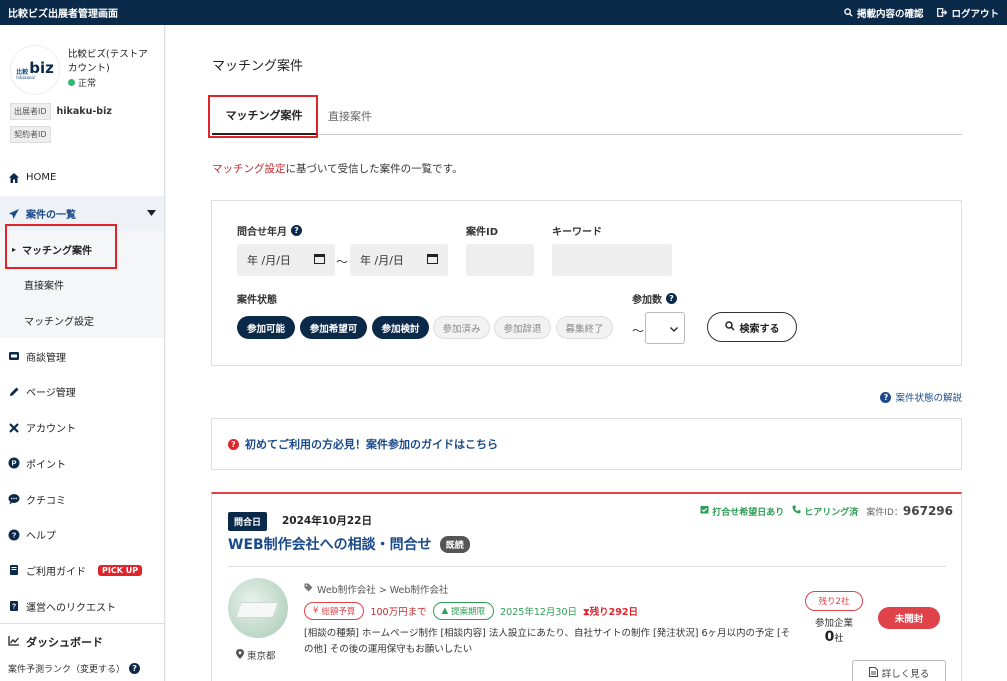  I want to click on sidebar-item-account: アカウント, so click(82, 428).